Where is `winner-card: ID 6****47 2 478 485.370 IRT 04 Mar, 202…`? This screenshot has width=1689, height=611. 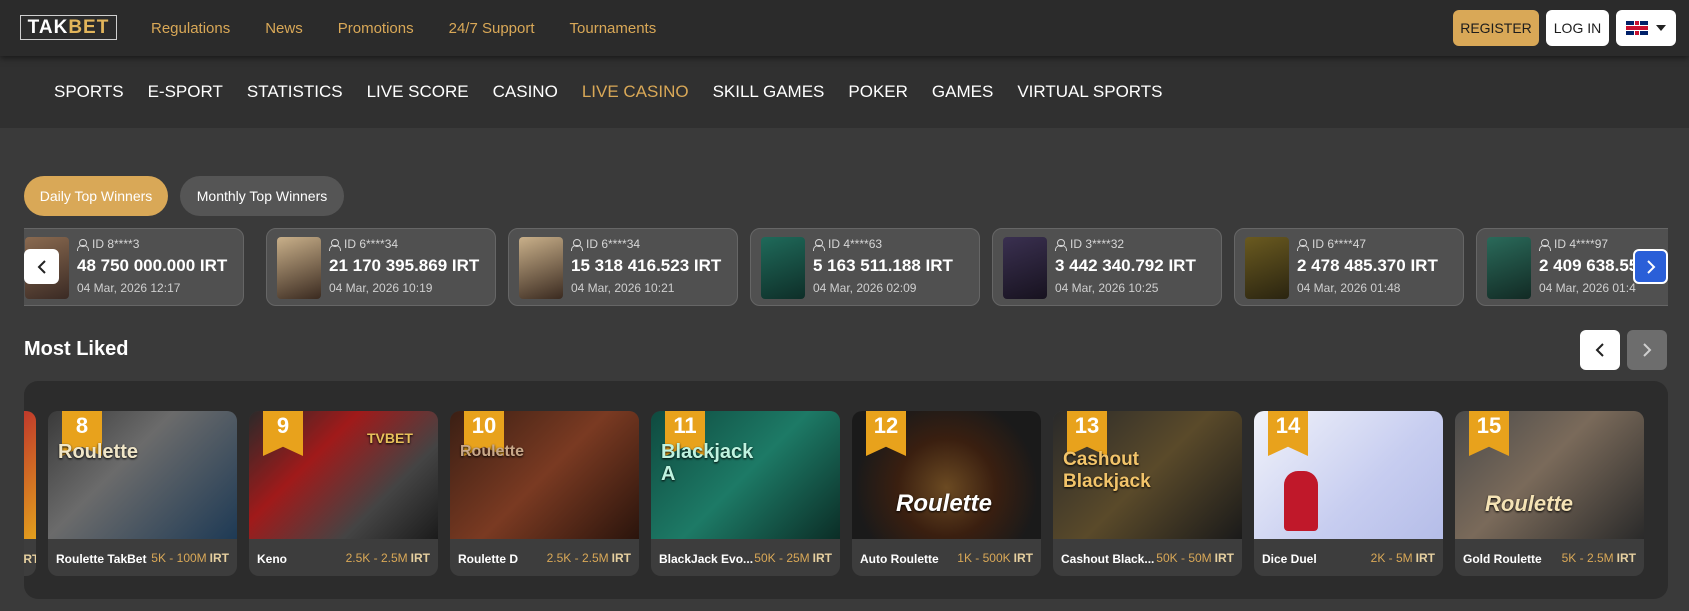 winner-card: ID 6****47 2 478 485.370 IRT 04 Mar, 202… is located at coordinates (1349, 267).